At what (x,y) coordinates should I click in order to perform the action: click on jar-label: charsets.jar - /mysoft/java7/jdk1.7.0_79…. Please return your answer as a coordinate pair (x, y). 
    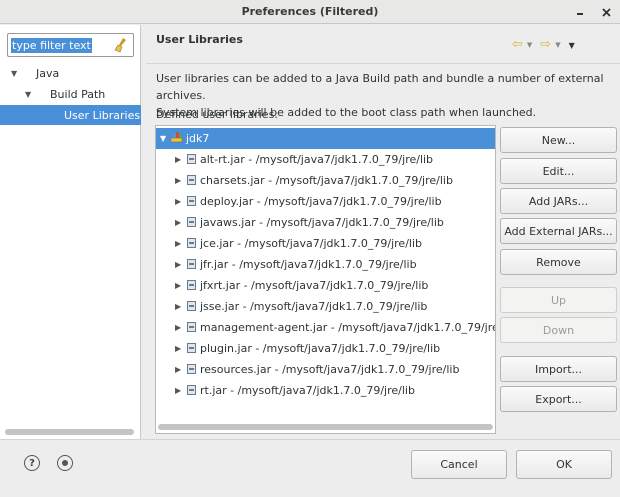
    Looking at the image, I should click on (326, 180).